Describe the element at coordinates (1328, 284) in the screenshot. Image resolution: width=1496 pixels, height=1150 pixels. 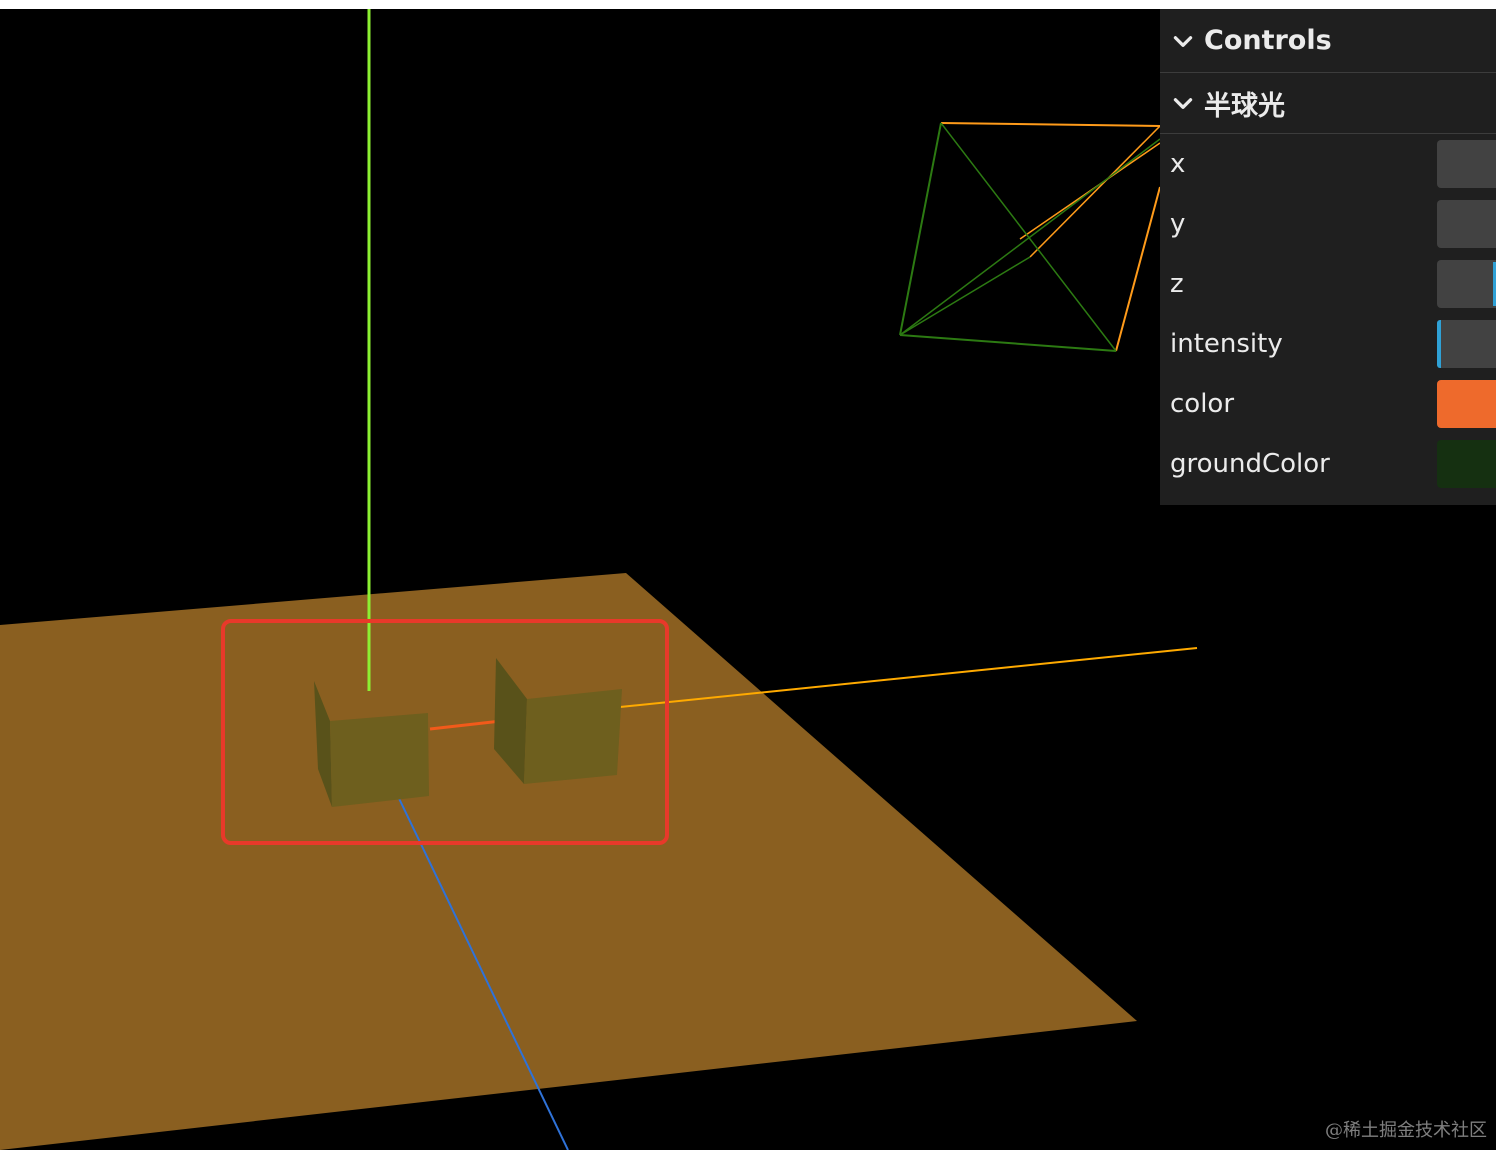
I see `control-row-z: z` at that location.